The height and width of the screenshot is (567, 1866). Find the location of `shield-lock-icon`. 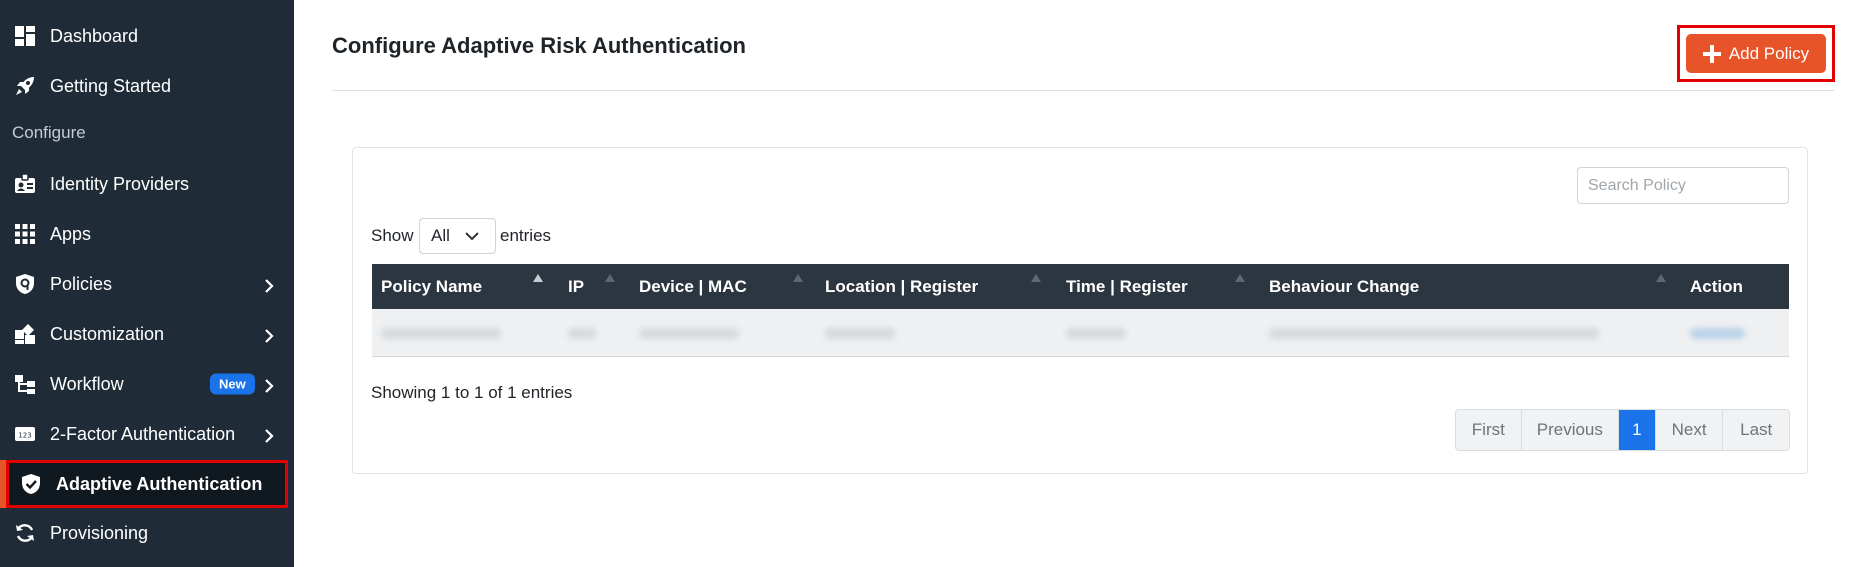

shield-lock-icon is located at coordinates (25, 284).